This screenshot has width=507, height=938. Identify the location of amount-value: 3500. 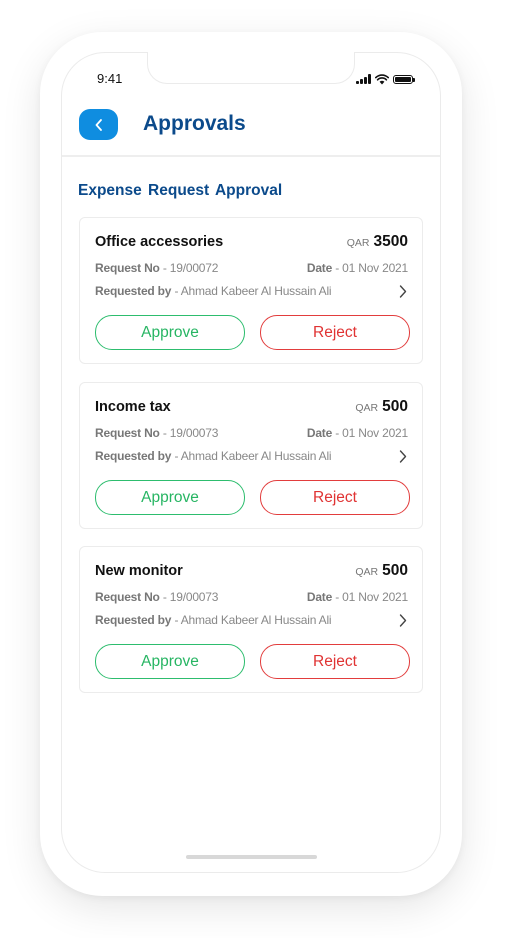
(390, 241).